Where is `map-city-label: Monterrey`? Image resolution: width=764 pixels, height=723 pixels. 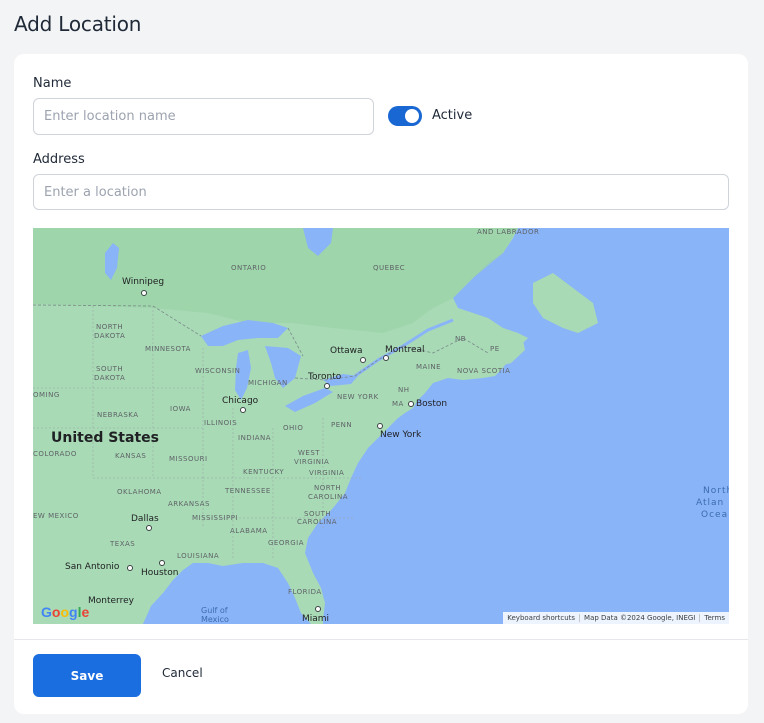 map-city-label: Monterrey is located at coordinates (111, 601).